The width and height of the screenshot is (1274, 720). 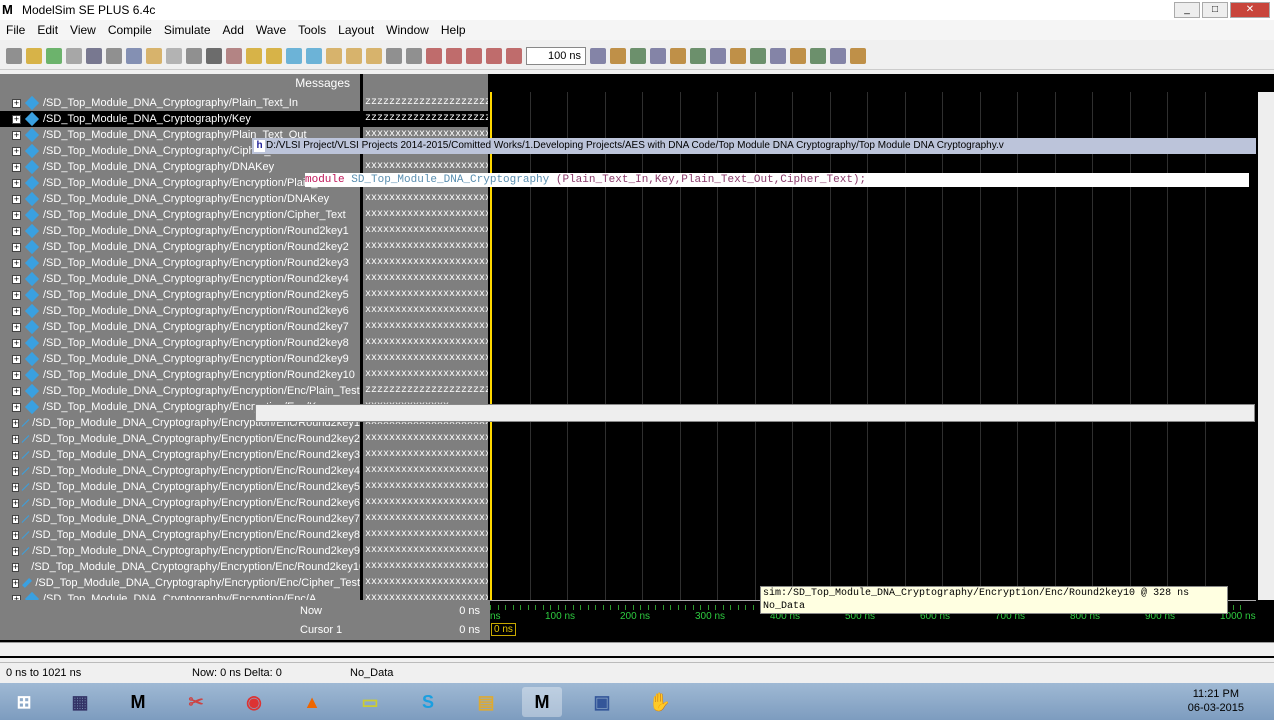 What do you see at coordinates (80, 702) in the screenshot?
I see `calculator-icon: ▦` at bounding box center [80, 702].